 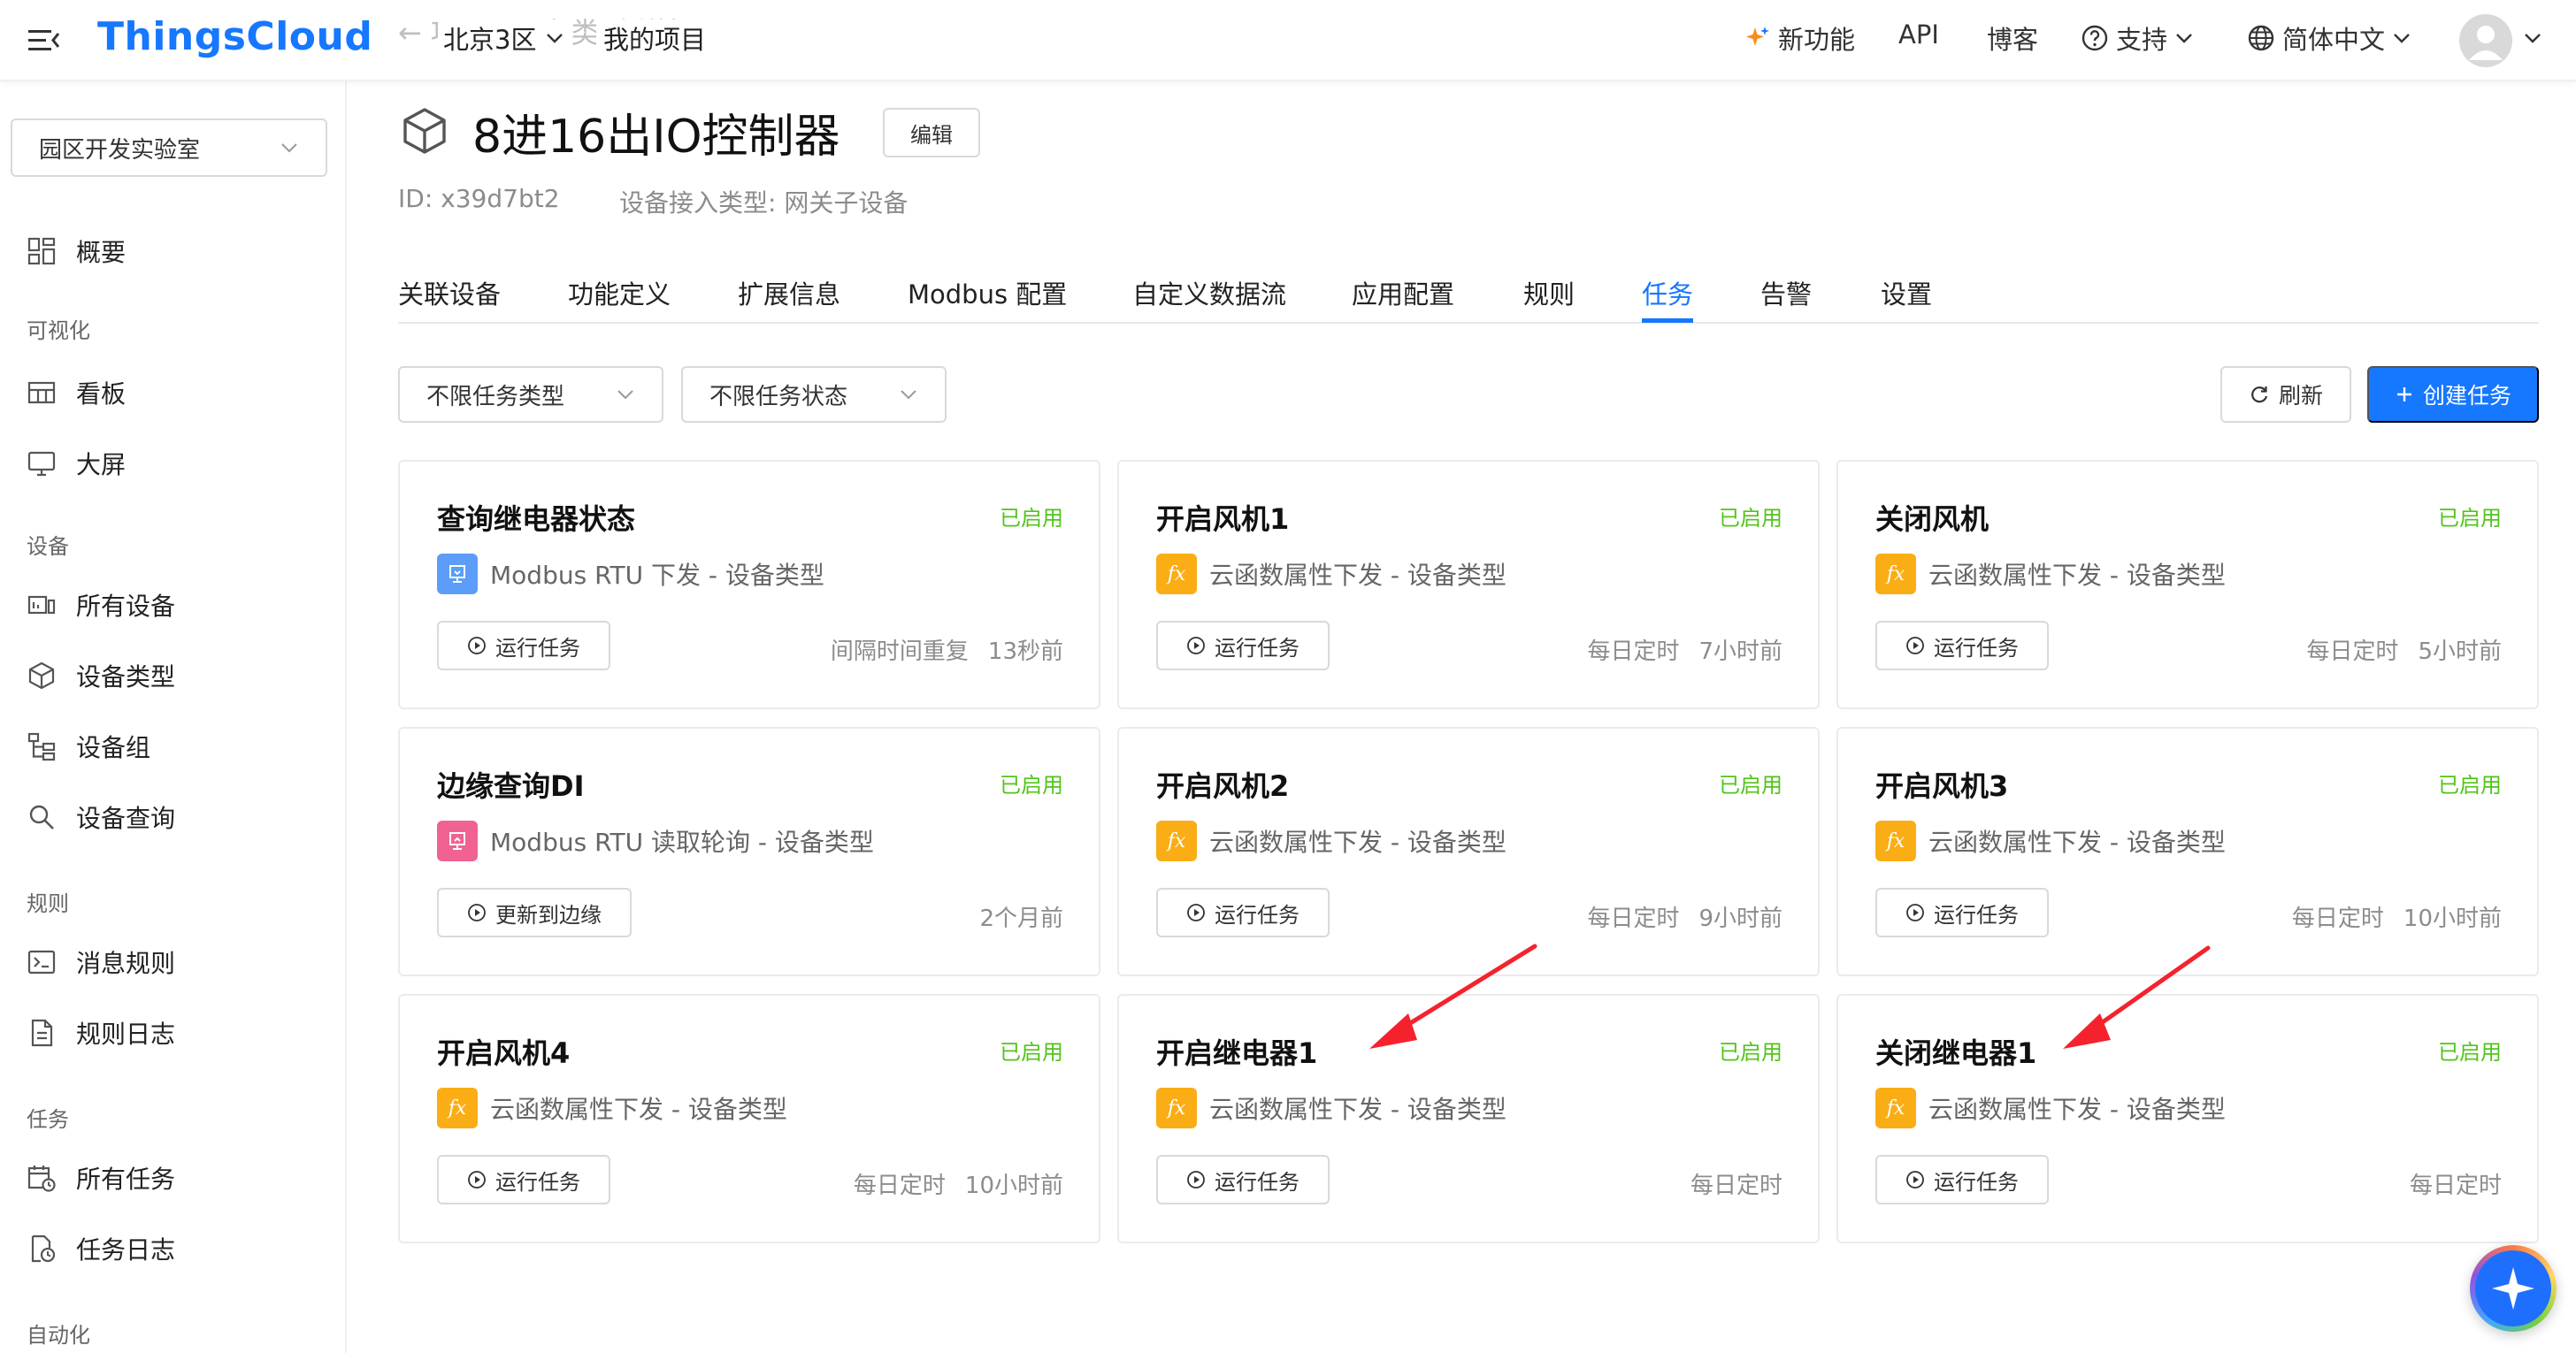 I want to click on terminal-icon, so click(x=41, y=962).